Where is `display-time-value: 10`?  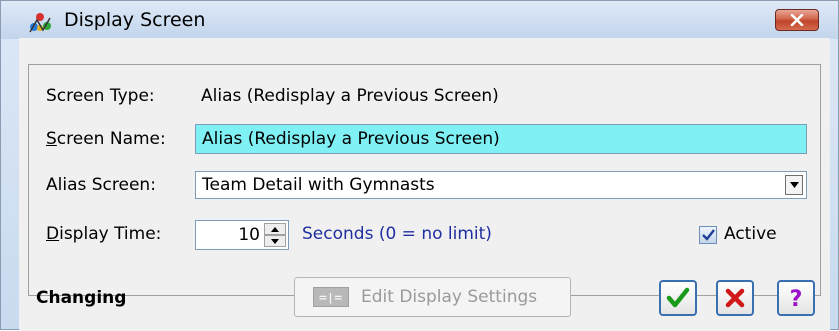 display-time-value: 10 is located at coordinates (249, 235).